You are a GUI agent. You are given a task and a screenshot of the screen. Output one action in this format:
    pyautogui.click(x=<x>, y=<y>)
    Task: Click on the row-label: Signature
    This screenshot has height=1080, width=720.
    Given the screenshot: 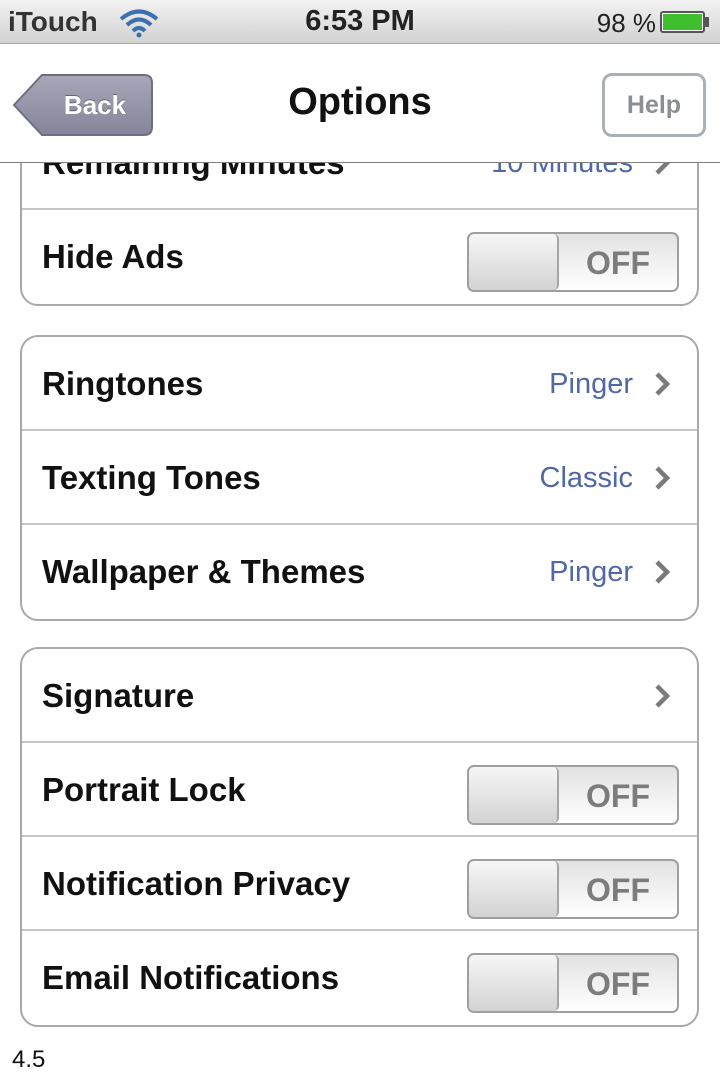 What is the action you would take?
    pyautogui.click(x=118, y=695)
    